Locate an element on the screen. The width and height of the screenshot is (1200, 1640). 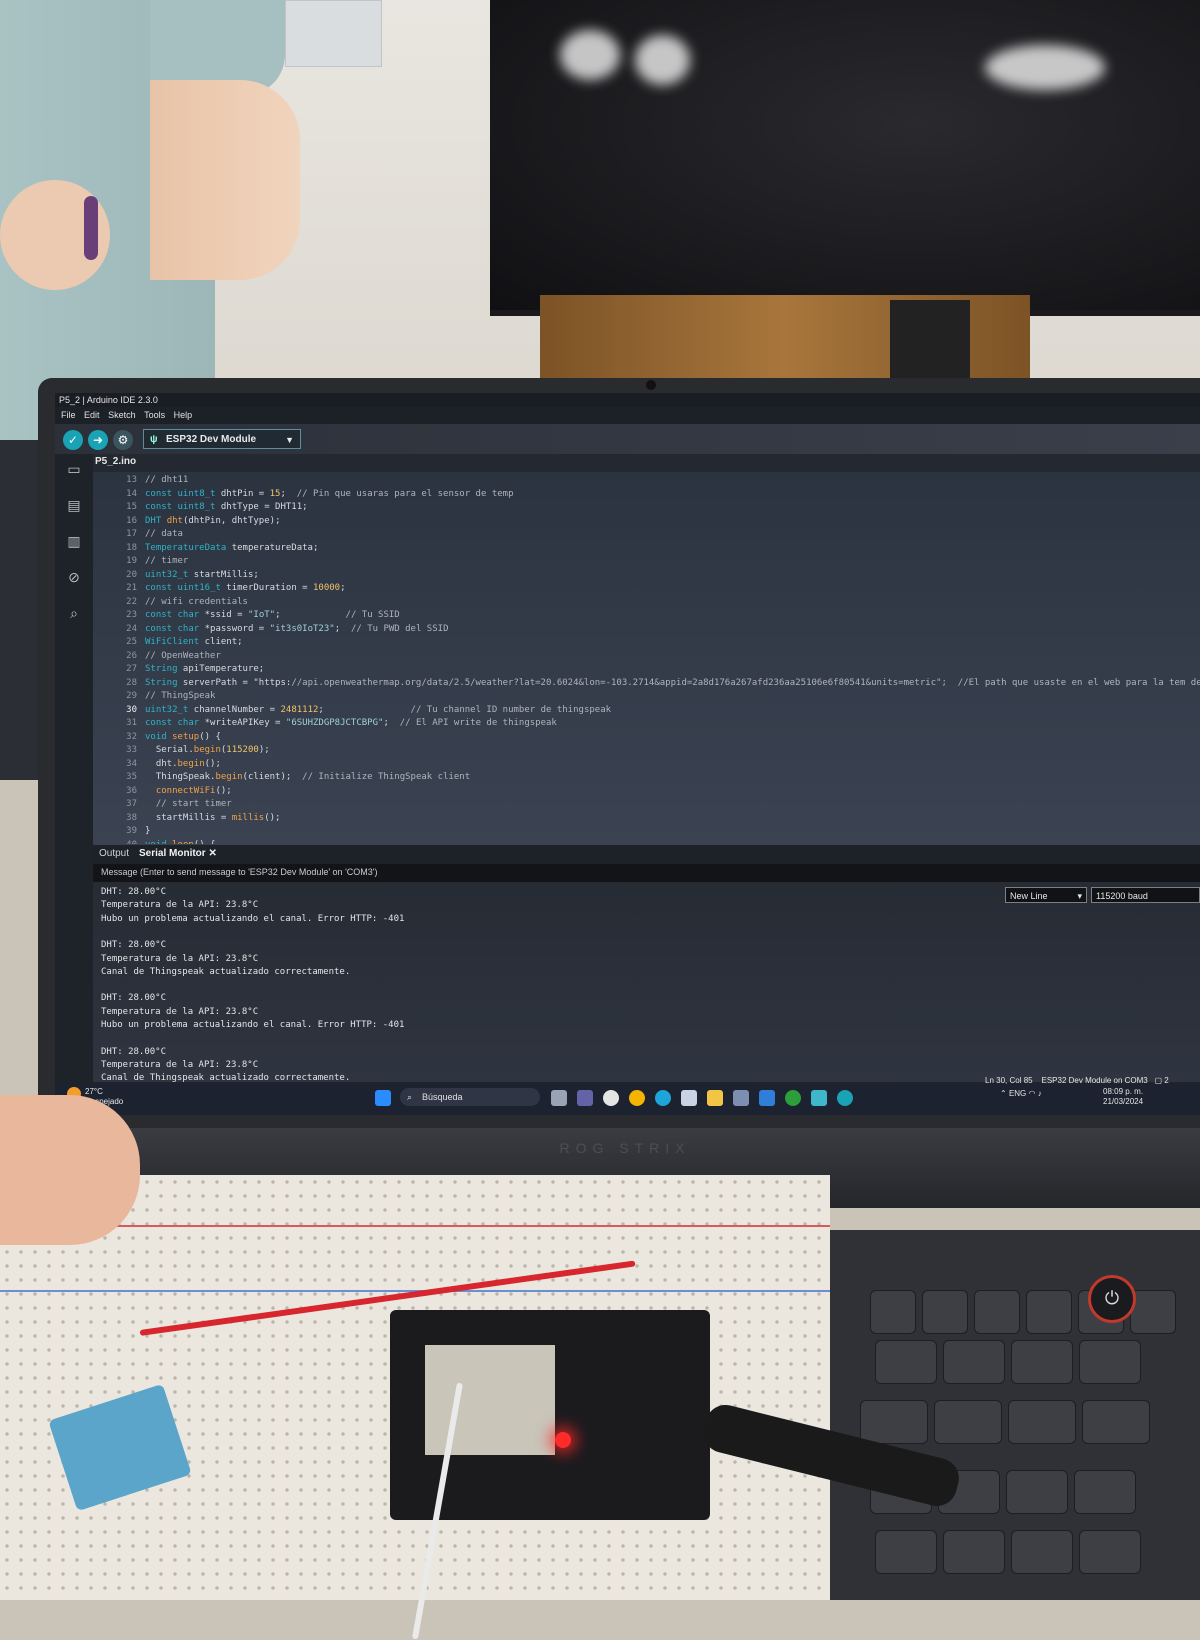
menu-edit: Edit is located at coordinates (92, 415).